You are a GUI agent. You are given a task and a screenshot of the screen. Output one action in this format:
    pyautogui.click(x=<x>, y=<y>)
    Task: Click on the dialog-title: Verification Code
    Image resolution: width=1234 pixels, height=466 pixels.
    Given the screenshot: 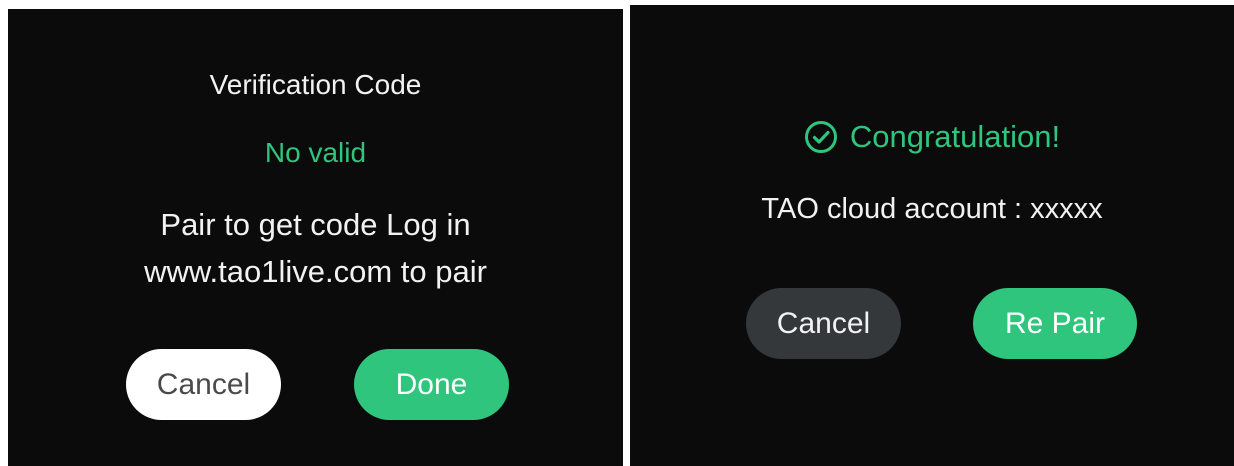 What is the action you would take?
    pyautogui.click(x=315, y=84)
    